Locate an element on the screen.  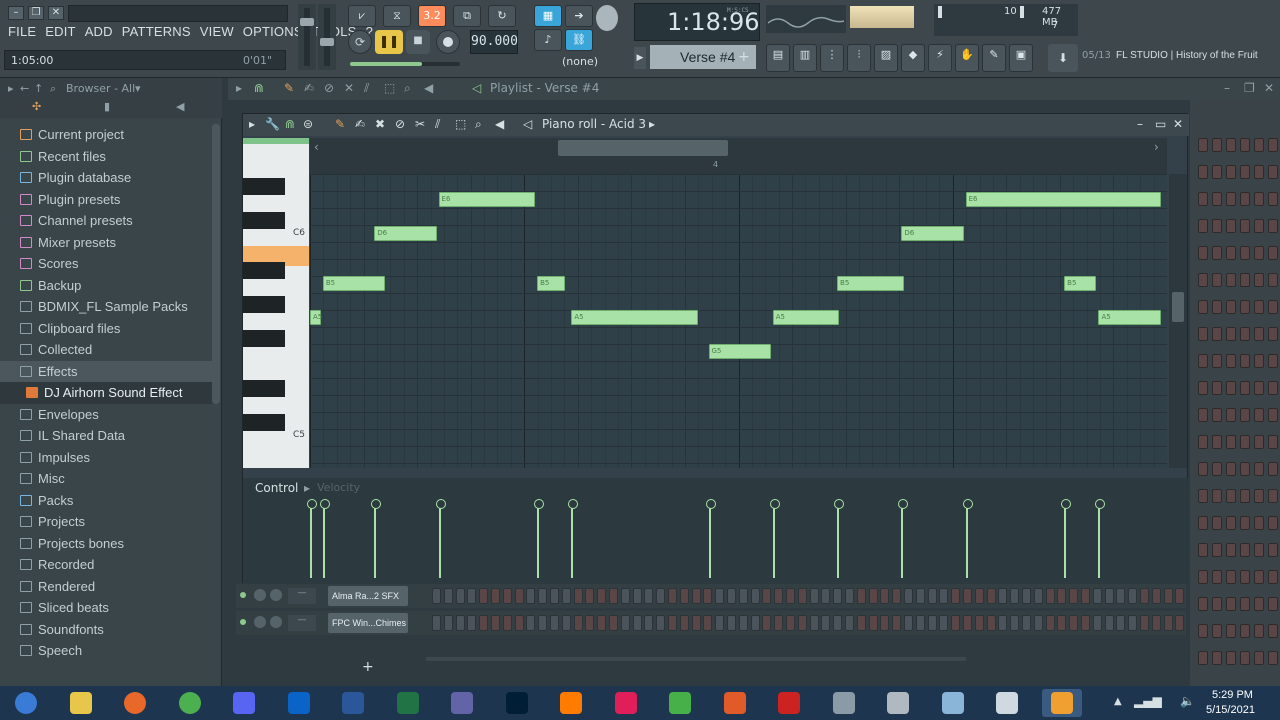
news-ticker: FL STUDIO | History of the Fruit is located at coordinates (1187, 55).